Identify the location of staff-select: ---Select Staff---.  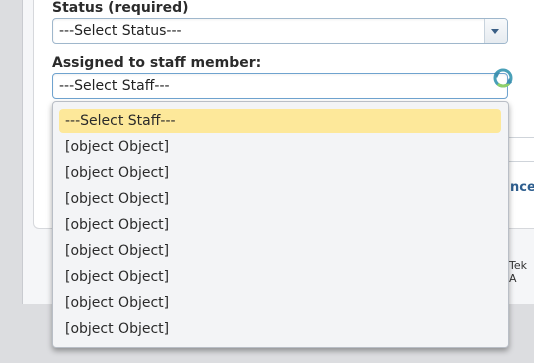
(280, 86).